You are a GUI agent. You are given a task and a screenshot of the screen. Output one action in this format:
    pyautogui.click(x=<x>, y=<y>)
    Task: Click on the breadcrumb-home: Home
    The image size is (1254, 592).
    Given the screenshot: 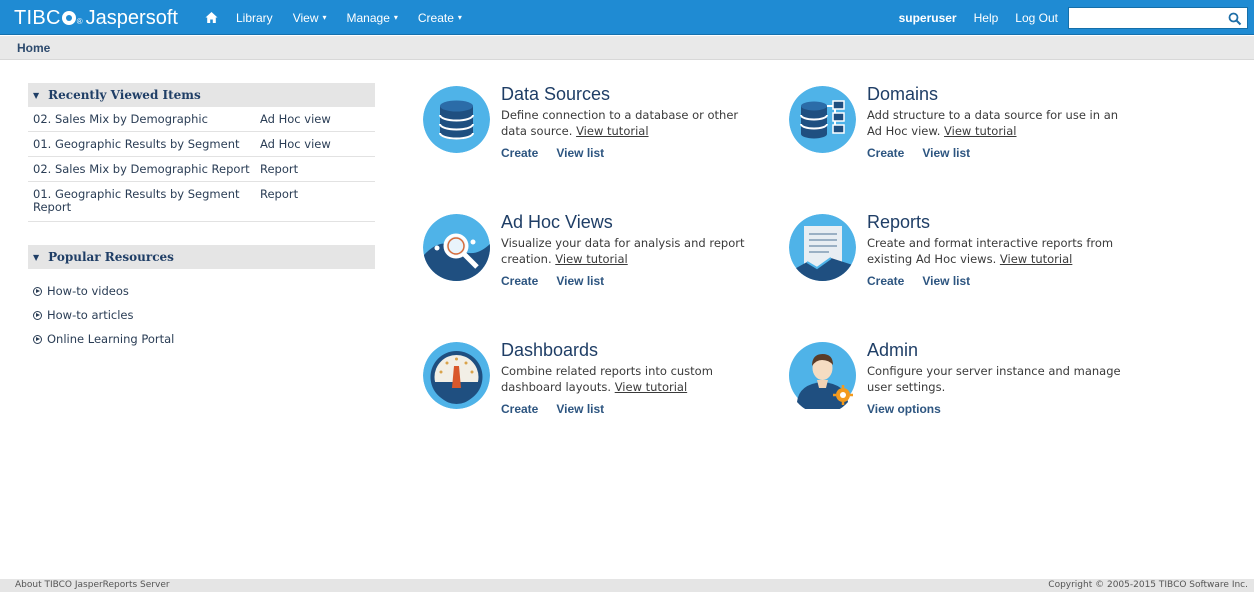 What is the action you would take?
    pyautogui.click(x=33, y=48)
    